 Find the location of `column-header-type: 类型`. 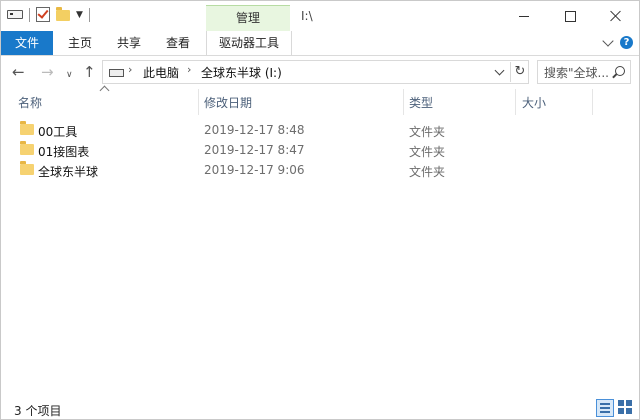

column-header-type: 类型 is located at coordinates (421, 104).